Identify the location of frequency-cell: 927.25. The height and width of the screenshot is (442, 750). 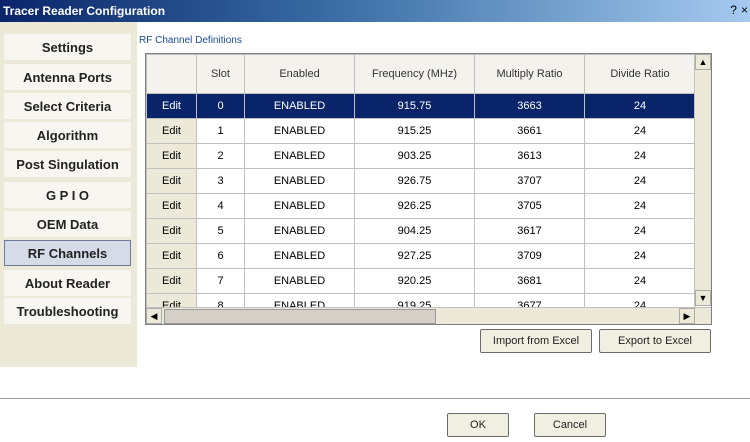
(414, 256).